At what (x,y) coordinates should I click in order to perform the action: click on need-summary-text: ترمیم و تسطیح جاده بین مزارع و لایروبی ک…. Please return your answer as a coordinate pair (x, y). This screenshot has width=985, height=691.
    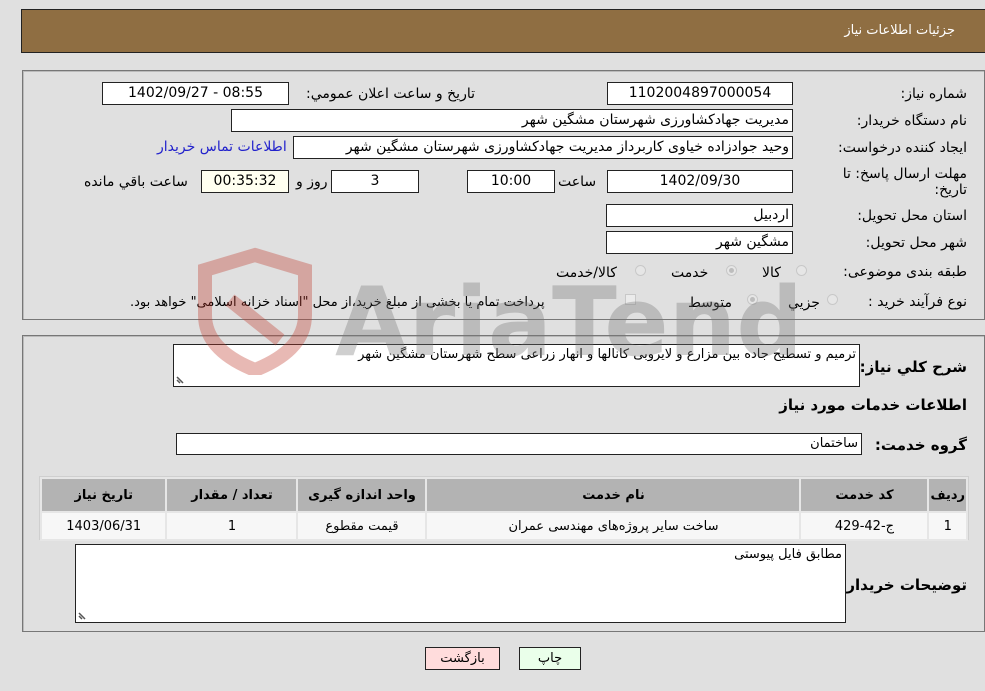
    Looking at the image, I should click on (607, 354).